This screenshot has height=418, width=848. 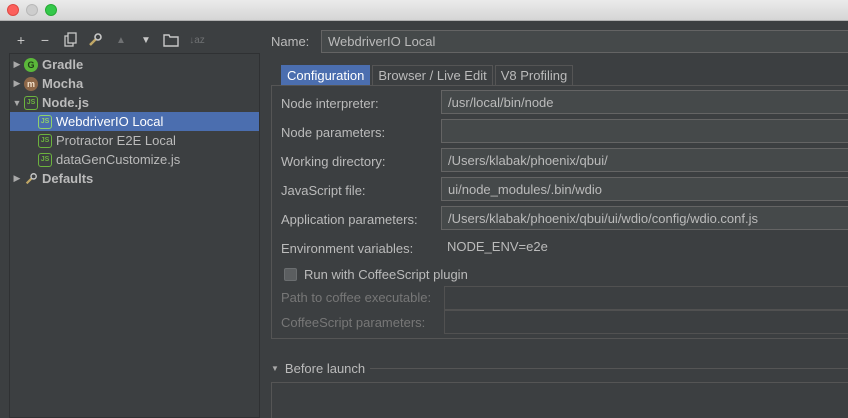 What do you see at coordinates (31, 83) in the screenshot?
I see `mocha-icon: m` at bounding box center [31, 83].